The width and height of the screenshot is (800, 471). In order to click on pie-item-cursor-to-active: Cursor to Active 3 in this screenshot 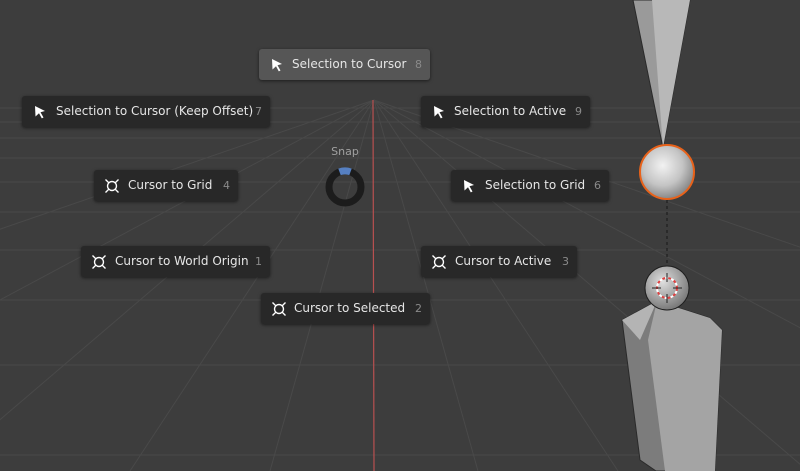, I will do `click(499, 261)`.